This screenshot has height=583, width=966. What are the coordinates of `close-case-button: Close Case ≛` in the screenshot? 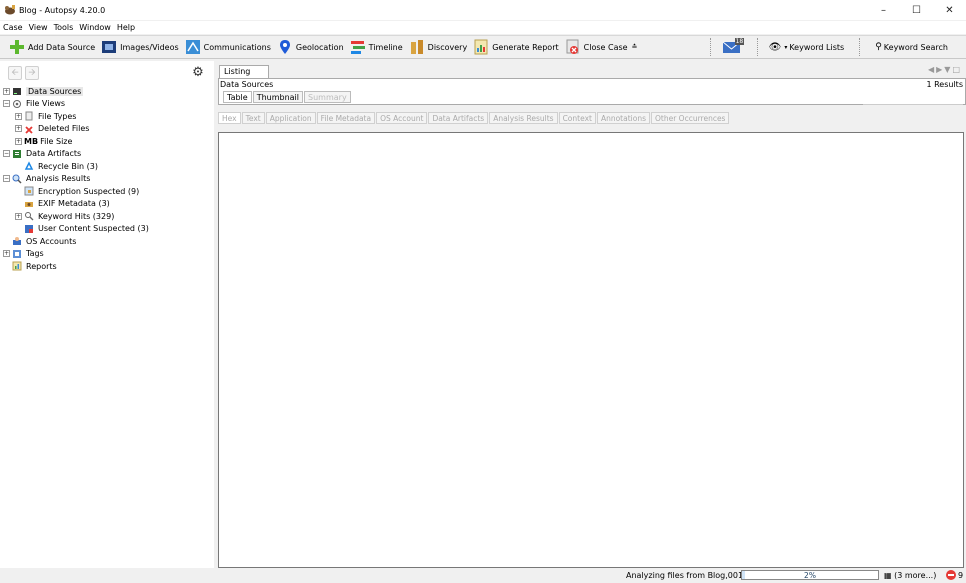 It's located at (601, 47).